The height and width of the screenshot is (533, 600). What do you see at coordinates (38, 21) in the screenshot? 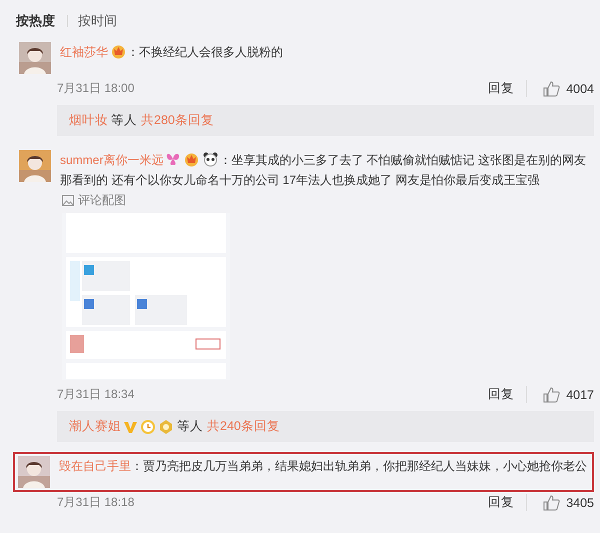
I see `sort-tab: 按热度` at bounding box center [38, 21].